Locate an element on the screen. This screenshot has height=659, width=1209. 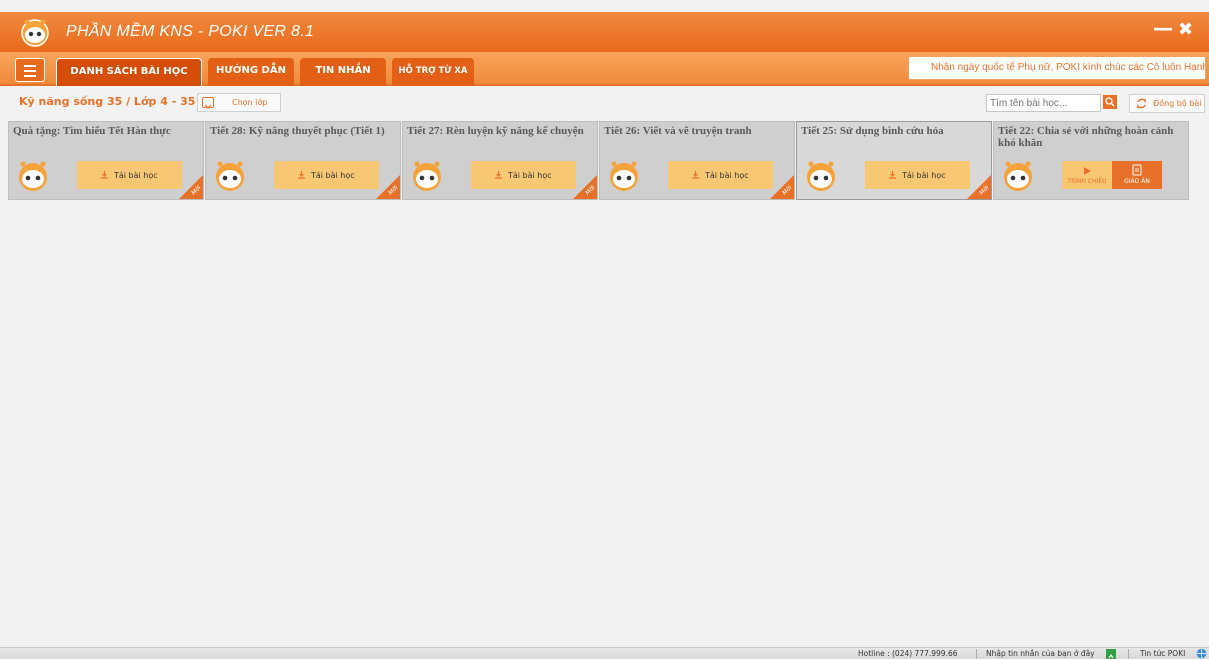
search-input is located at coordinates (1043, 103).